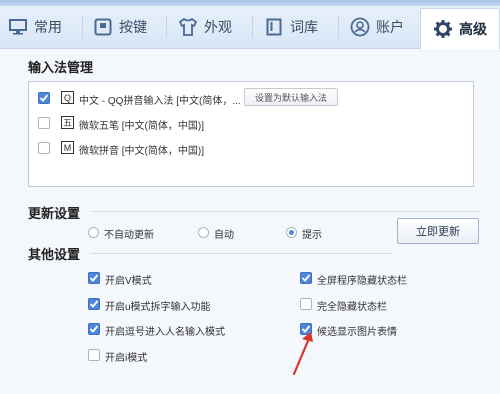 Image resolution: width=500 pixels, height=394 pixels. What do you see at coordinates (304, 27) in the screenshot?
I see `tab-dictionary-label: 词库` at bounding box center [304, 27].